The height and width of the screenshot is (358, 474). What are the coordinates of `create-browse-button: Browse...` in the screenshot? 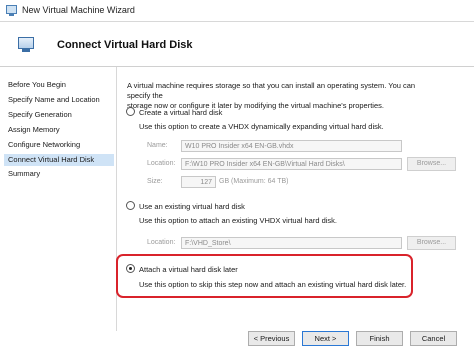 It's located at (431, 164).